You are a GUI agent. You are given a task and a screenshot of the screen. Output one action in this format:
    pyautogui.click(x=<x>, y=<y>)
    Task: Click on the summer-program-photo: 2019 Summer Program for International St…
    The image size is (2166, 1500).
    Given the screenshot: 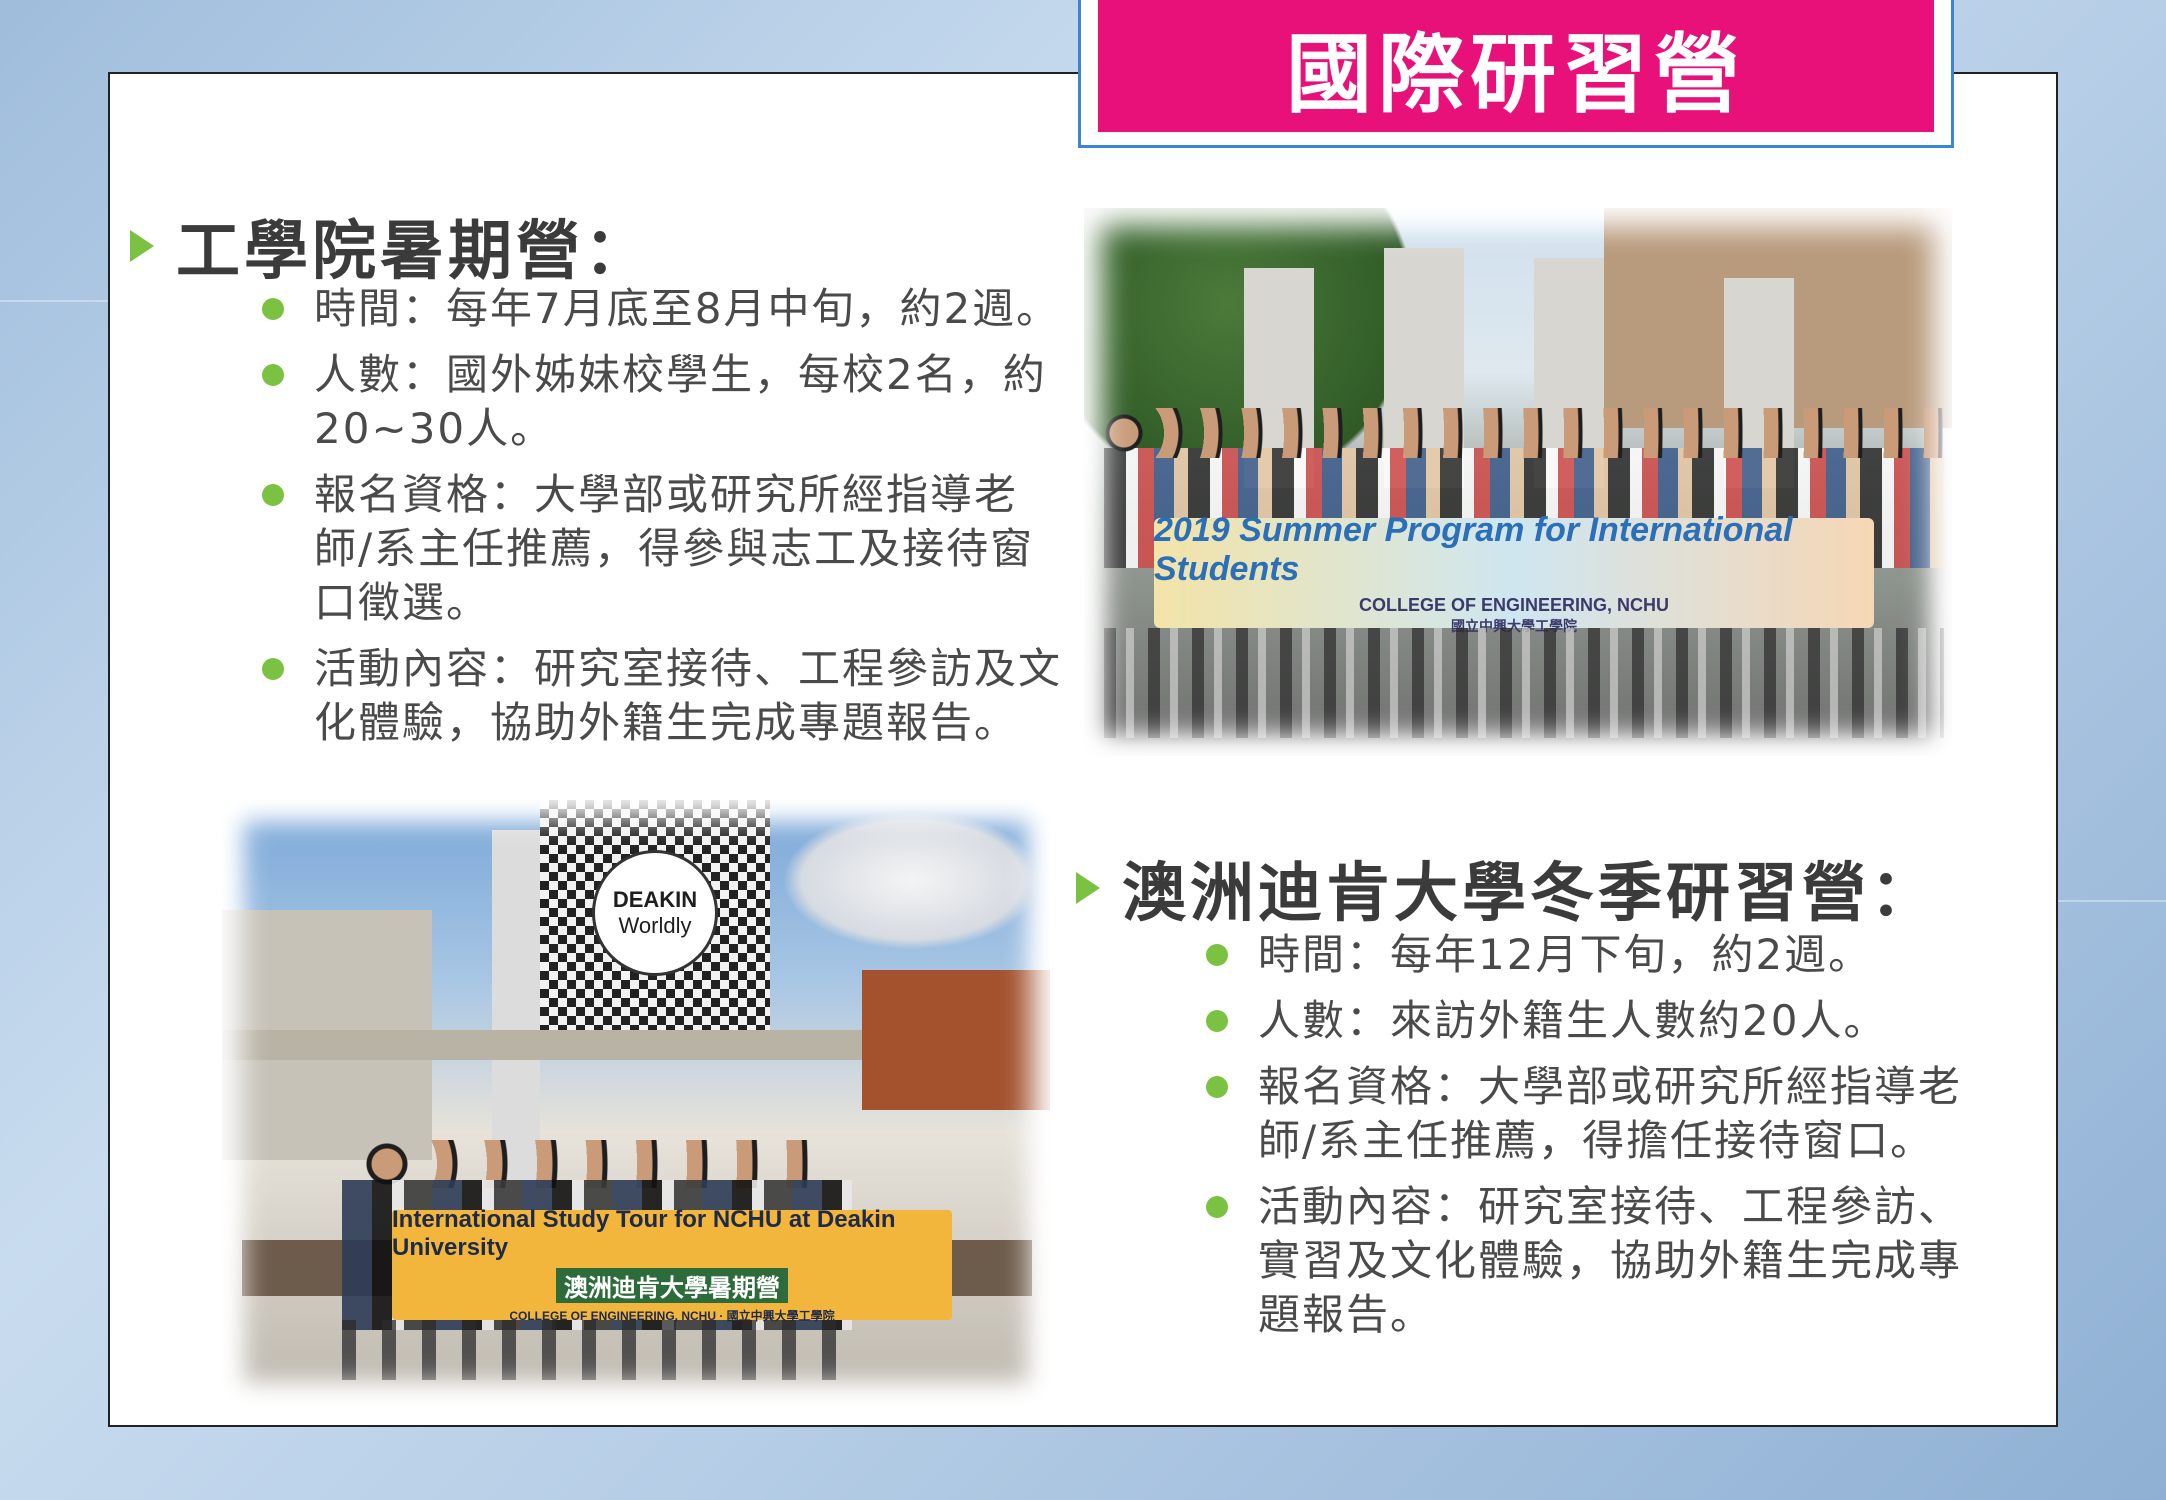 What is the action you would take?
    pyautogui.click(x=1518, y=482)
    